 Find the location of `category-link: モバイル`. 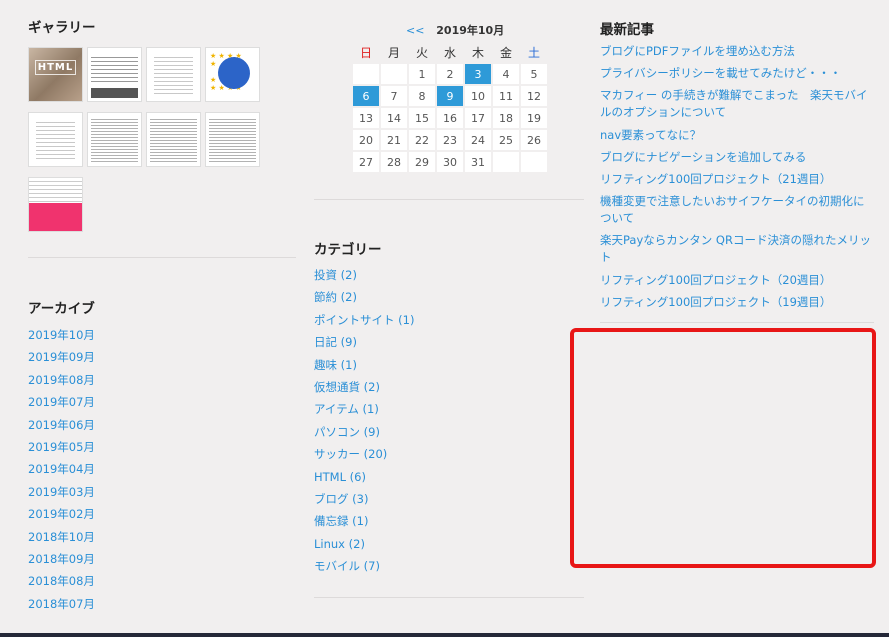

category-link: モバイル is located at coordinates (337, 566).